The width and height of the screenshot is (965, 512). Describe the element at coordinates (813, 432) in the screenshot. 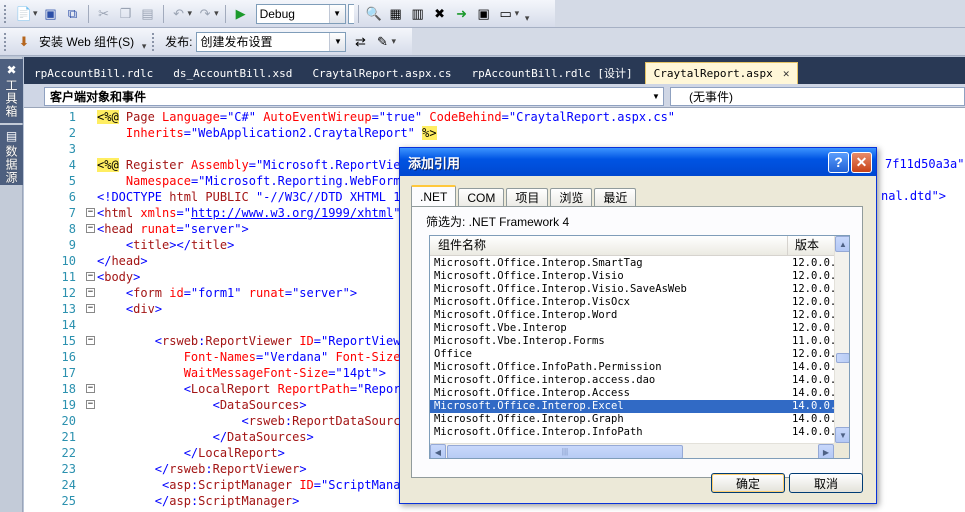

I see `component-version: 14.0.0.` at that location.